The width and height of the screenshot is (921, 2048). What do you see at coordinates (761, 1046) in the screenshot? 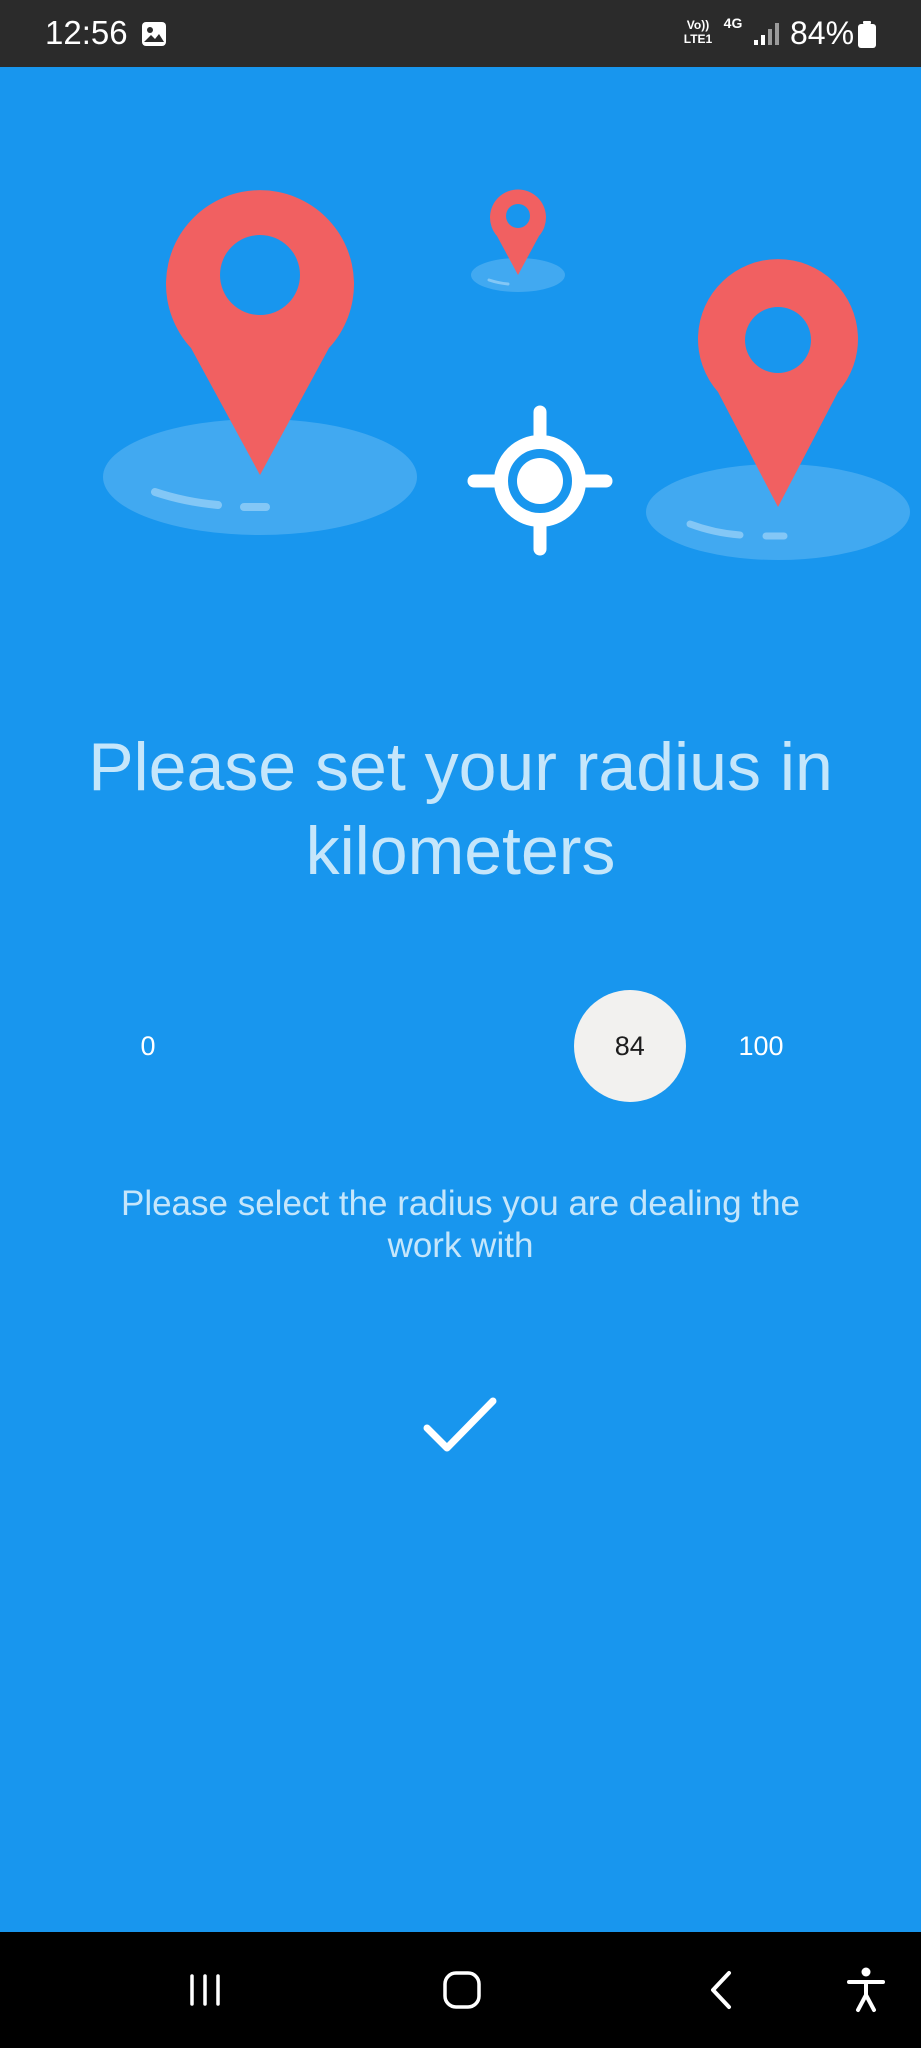
I see `slider-max-label: 100` at bounding box center [761, 1046].